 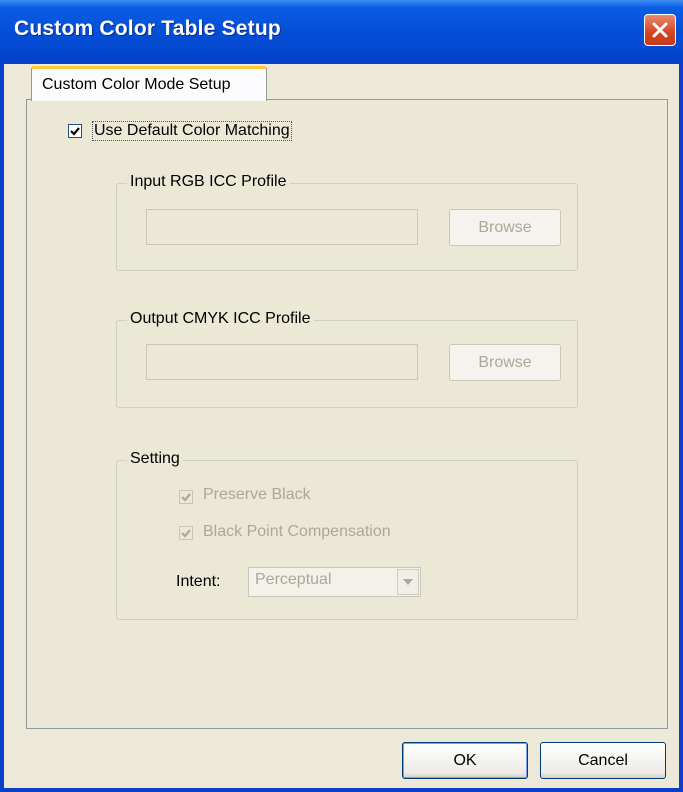 I want to click on input-browse-button: Browse, so click(x=505, y=227).